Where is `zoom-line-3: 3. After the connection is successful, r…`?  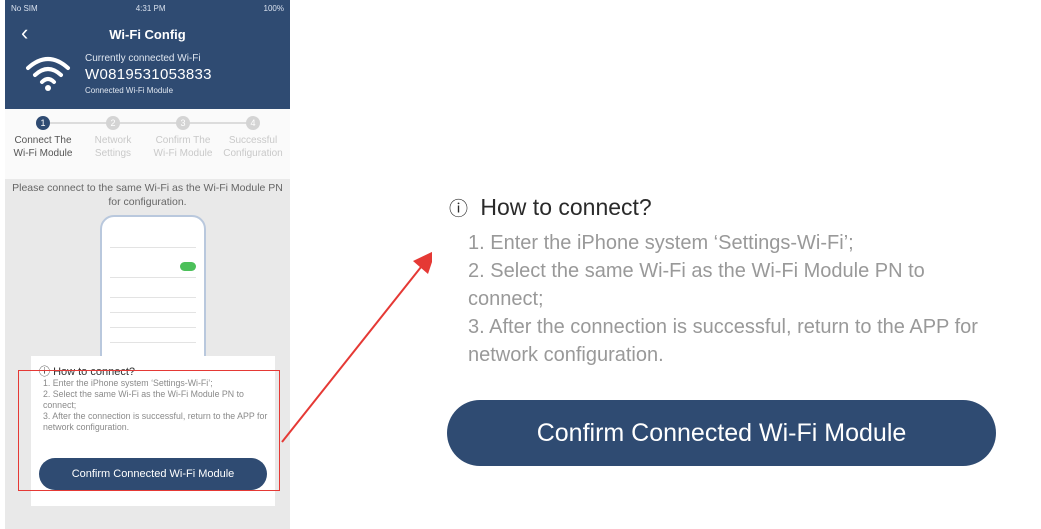 zoom-line-3: 3. After the connection is successful, r… is located at coordinates (723, 341).